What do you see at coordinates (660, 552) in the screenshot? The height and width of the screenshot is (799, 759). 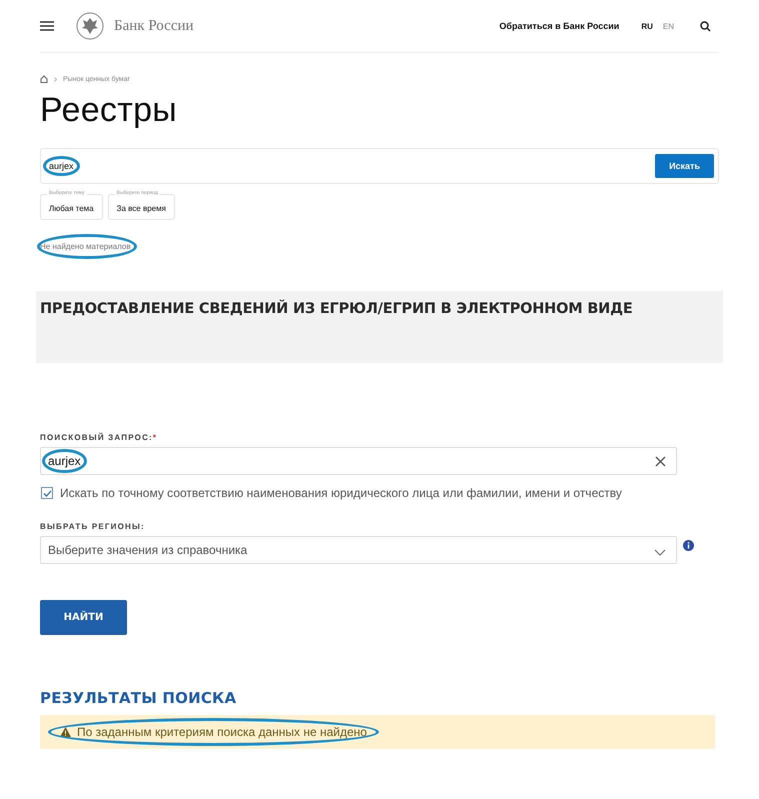 I see `chevron-down-icon` at bounding box center [660, 552].